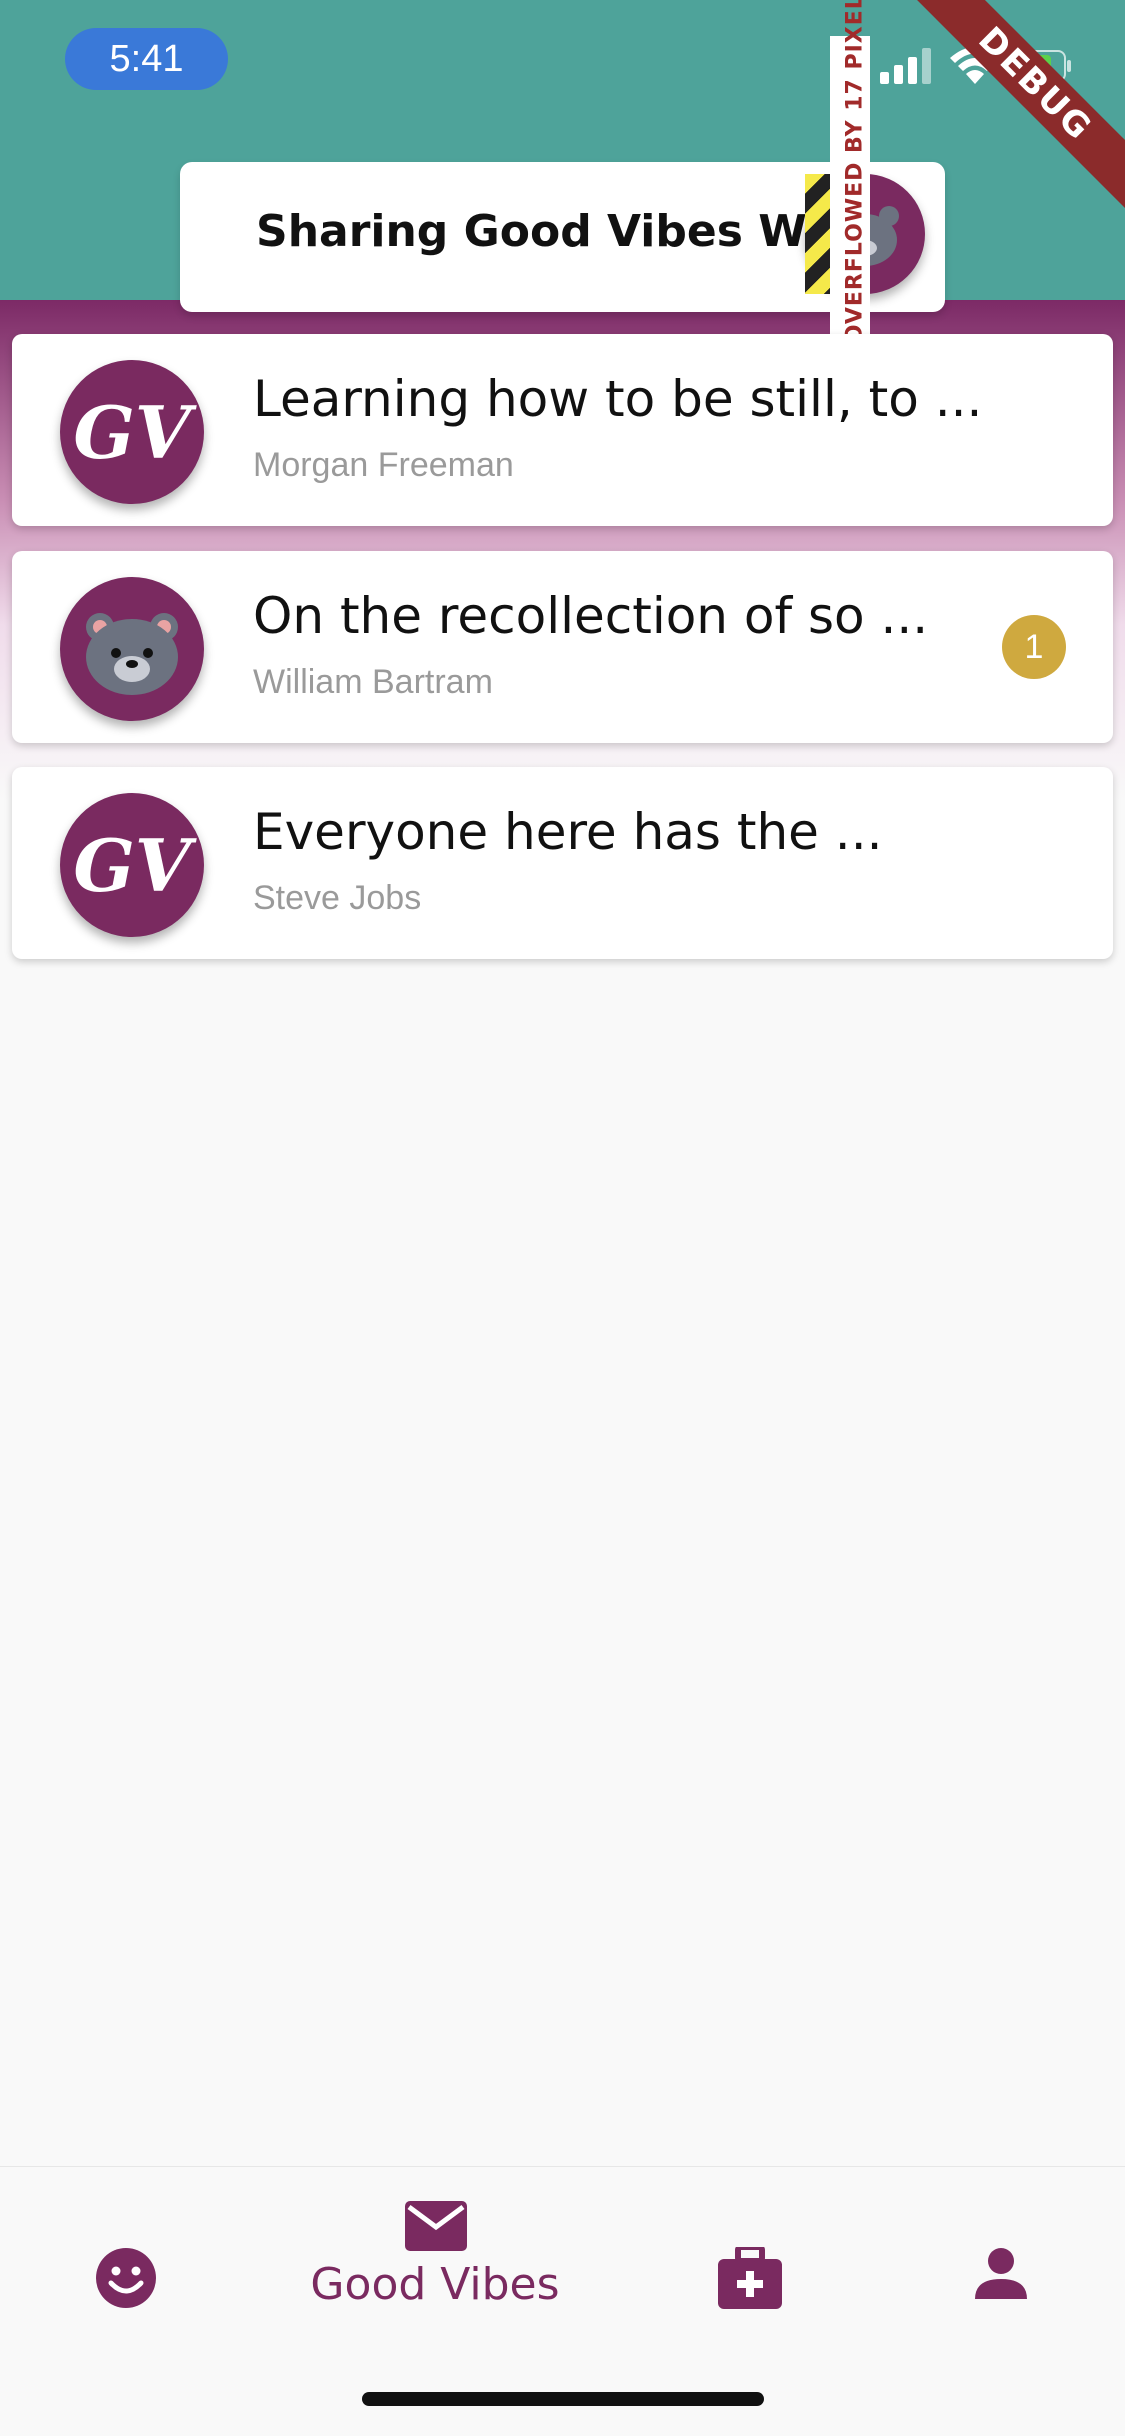  I want to click on nav-item-profile, so click(1000, 2267).